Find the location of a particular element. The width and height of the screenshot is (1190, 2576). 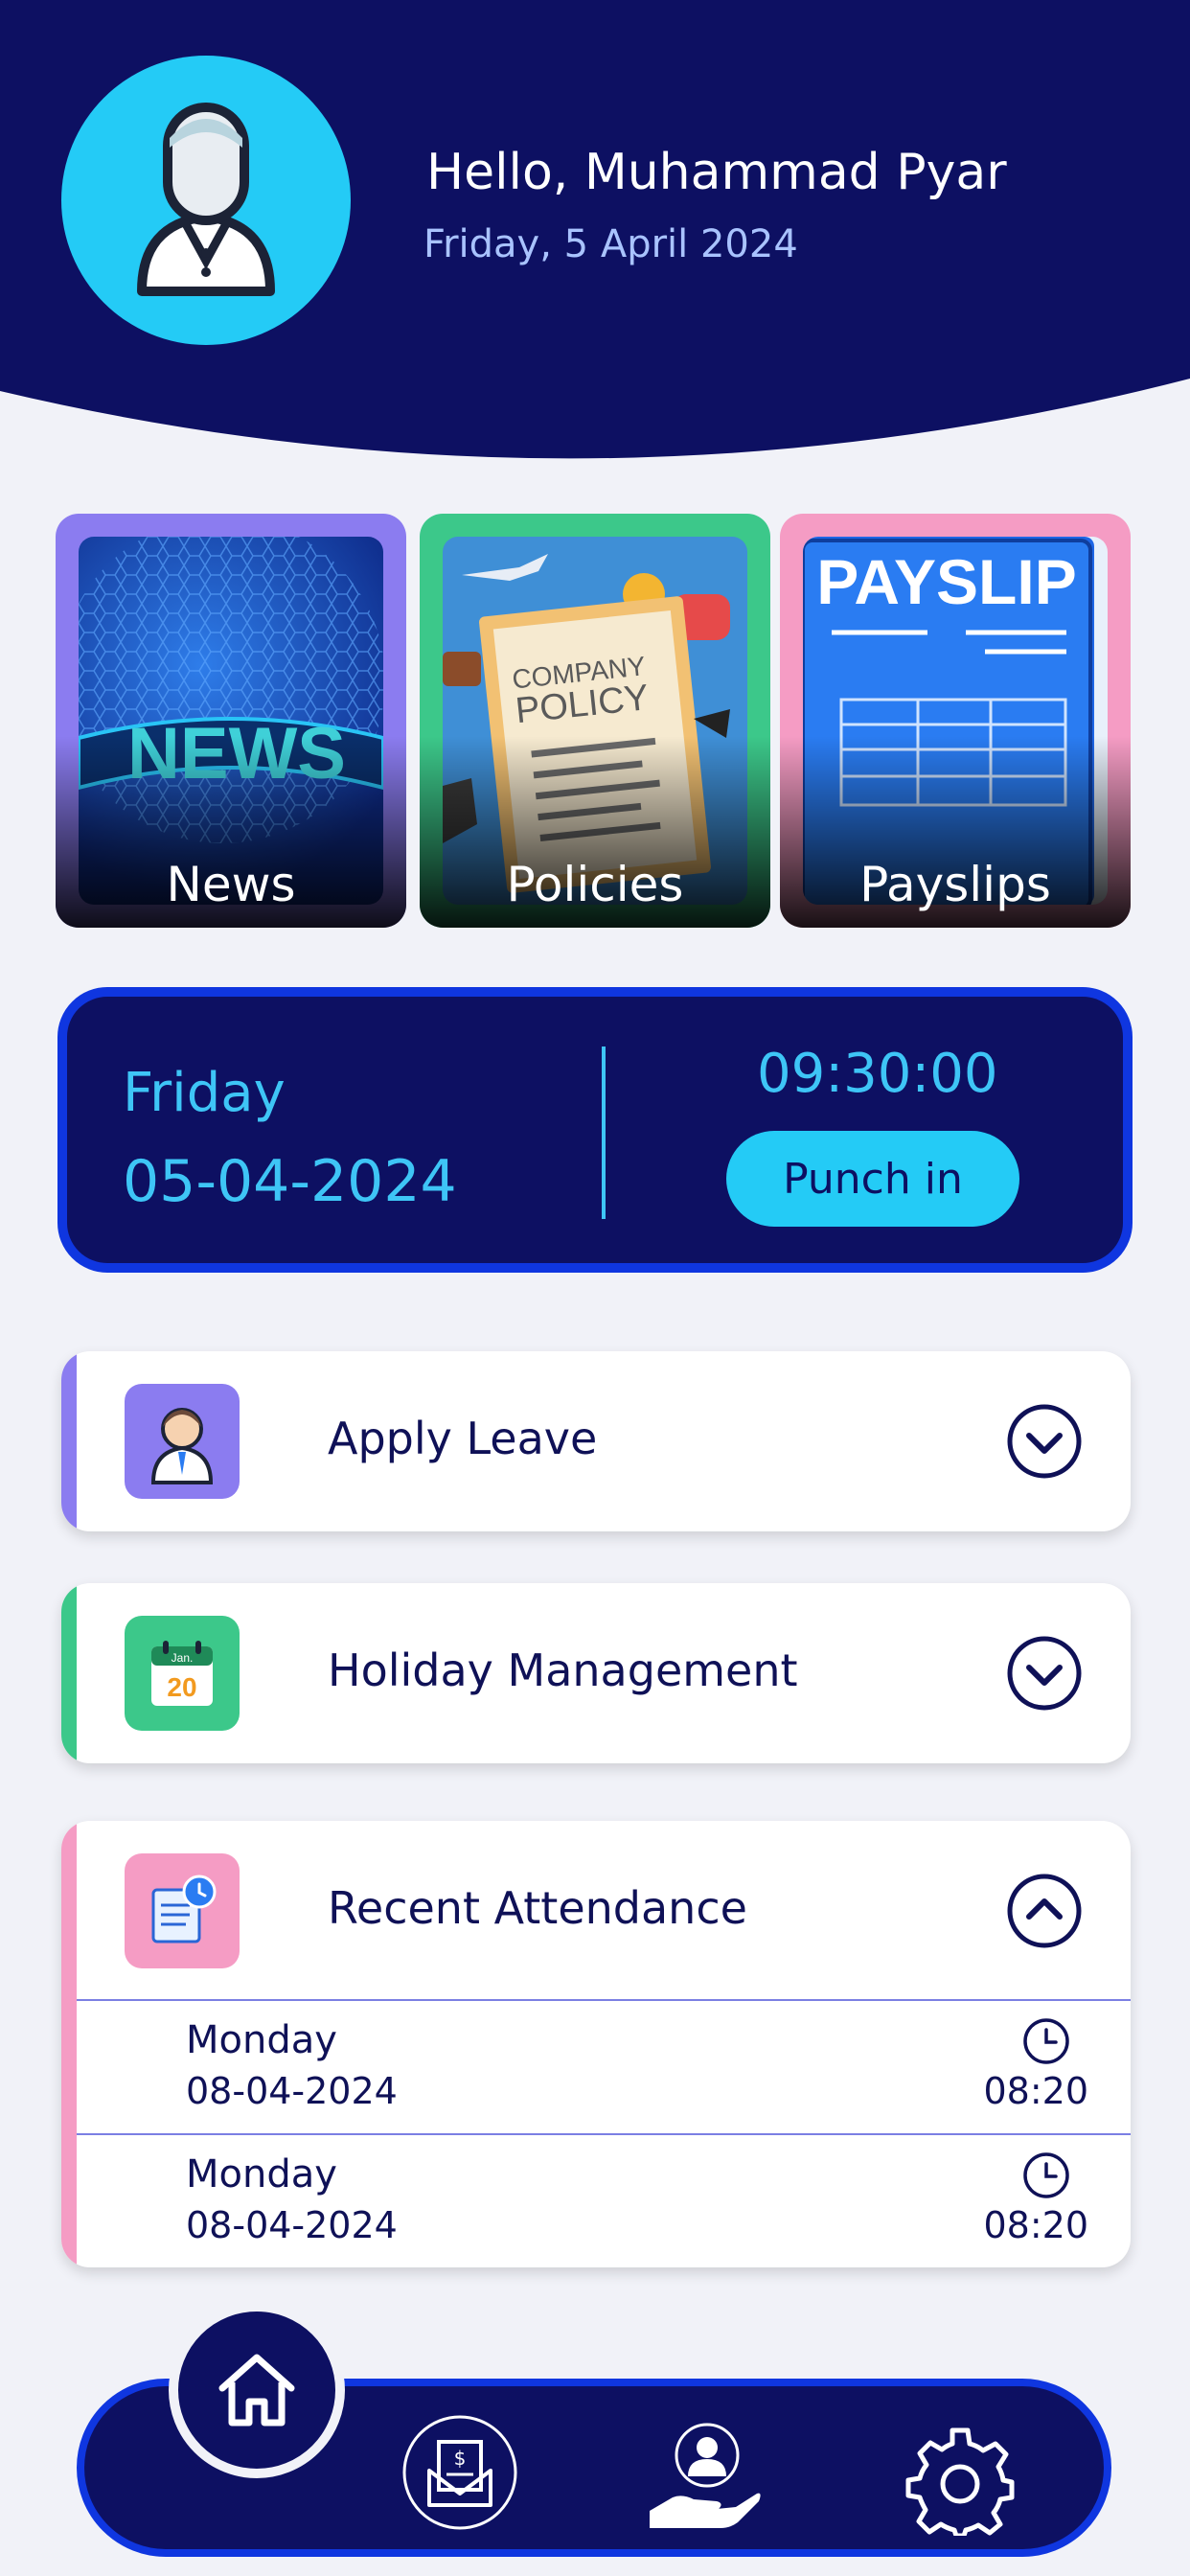

punch-time: 09:30:00 is located at coordinates (878, 1074).